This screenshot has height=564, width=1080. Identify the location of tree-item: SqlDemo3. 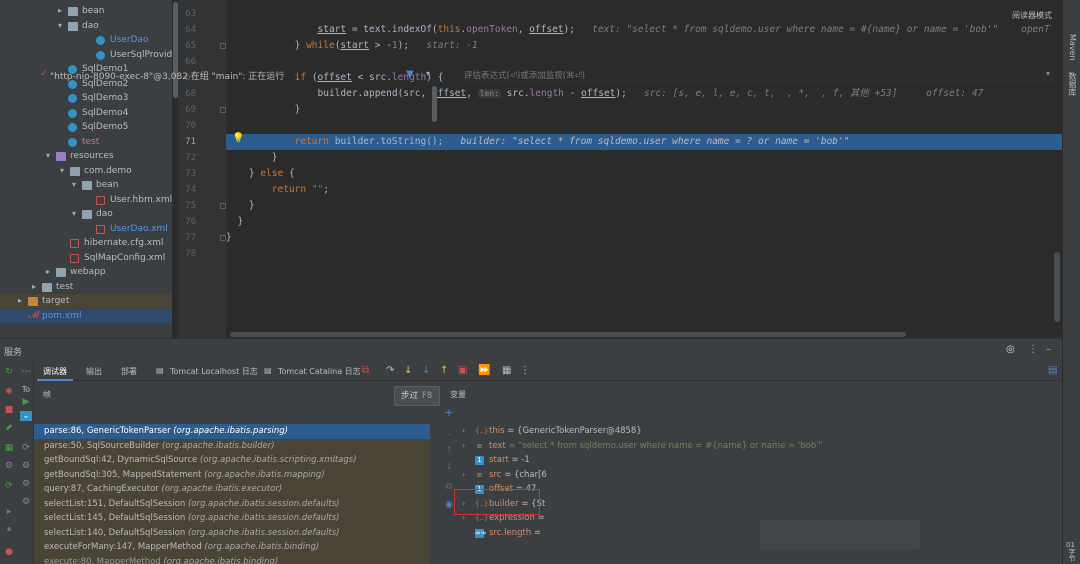
(86, 98).